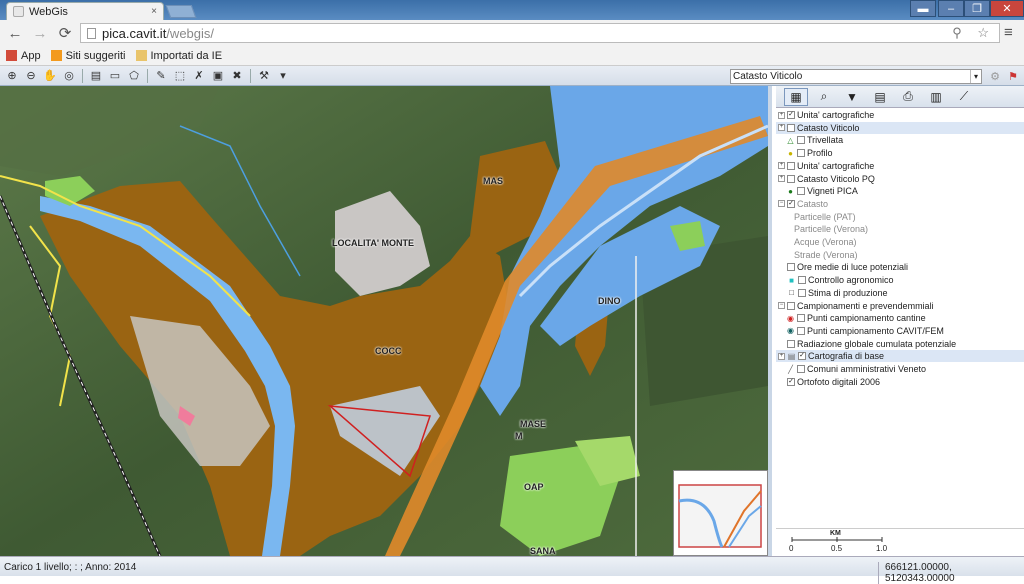 This screenshot has height=584, width=1024. Describe the element at coordinates (900, 331) in the screenshot. I see `layer-row: ◉ Punti campionamento CAVIT/FEM` at that location.